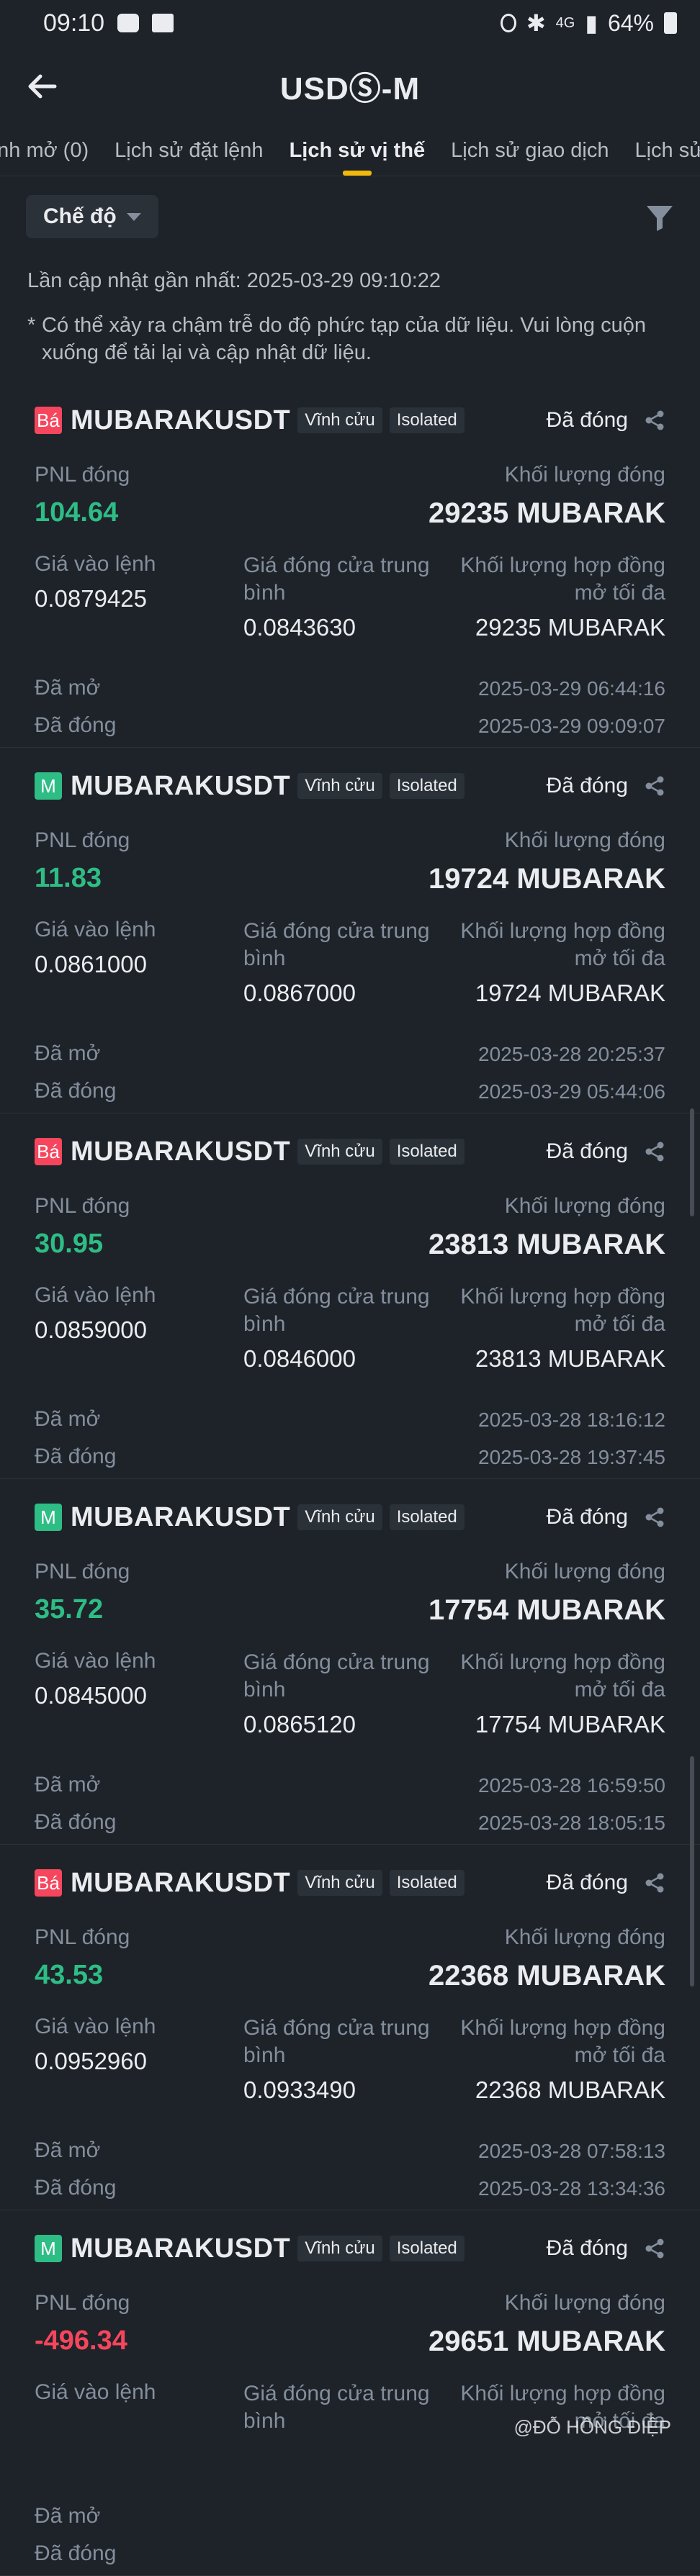 The image size is (700, 2576). Describe the element at coordinates (570, 1724) in the screenshot. I see `max-qty-value: 17754 MUBARAK` at that location.